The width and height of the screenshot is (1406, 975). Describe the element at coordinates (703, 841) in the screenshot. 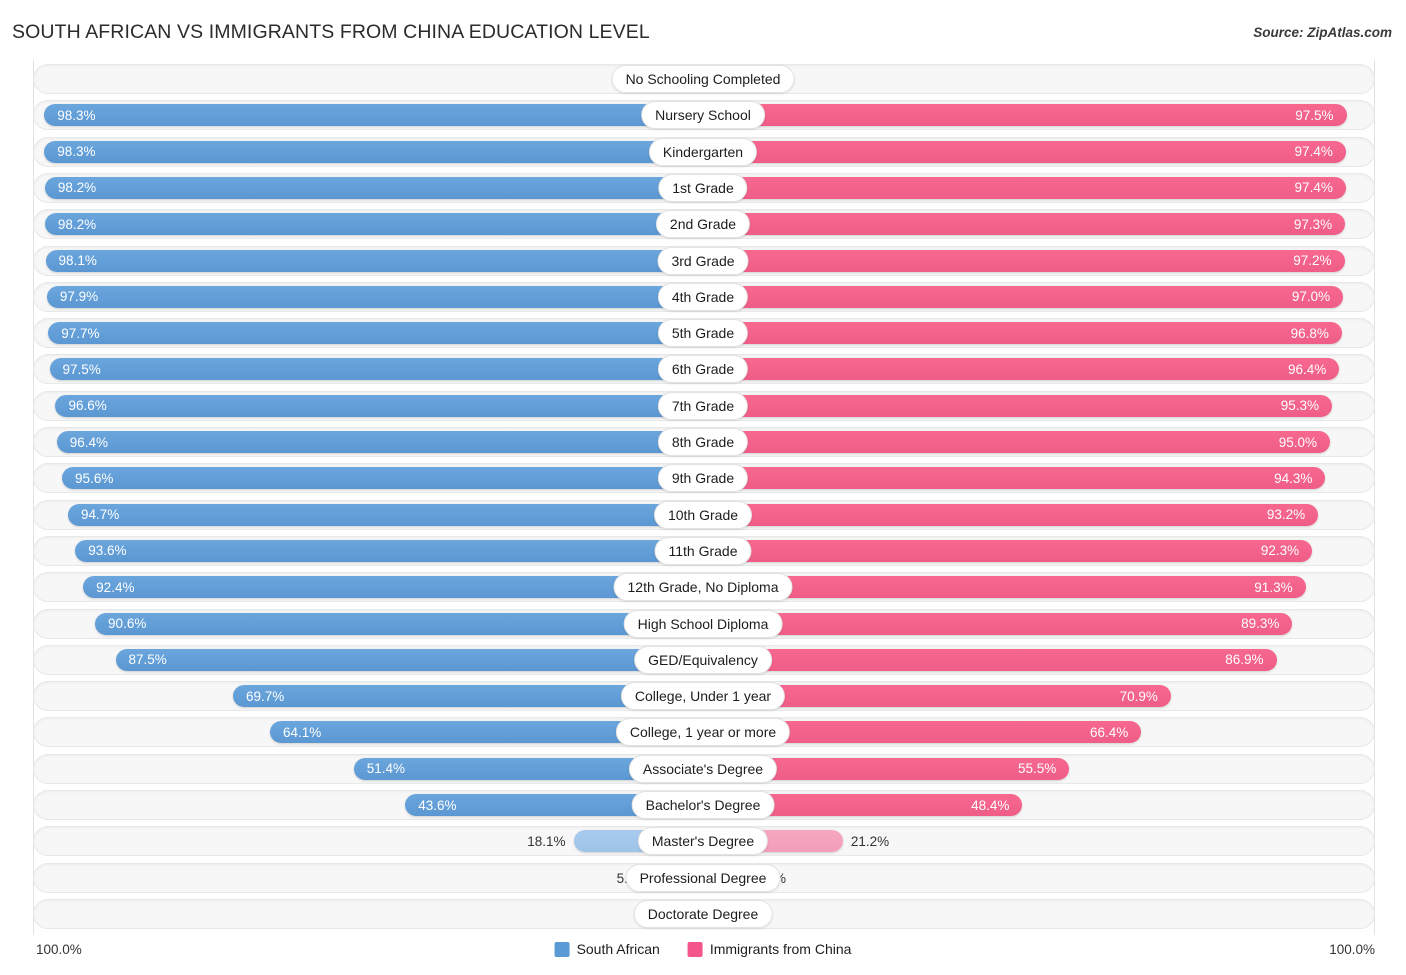

I see `category-label-pill: Master's Degree` at that location.